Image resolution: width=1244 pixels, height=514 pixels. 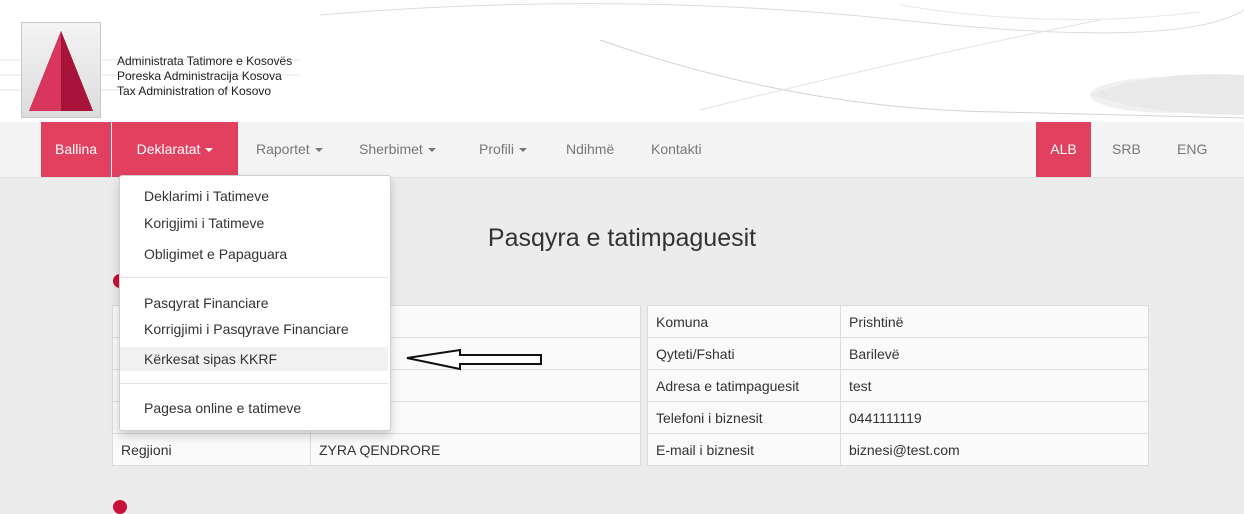 I want to click on org-name-serbian: Poreska Administracija Kosova, so click(x=199, y=76).